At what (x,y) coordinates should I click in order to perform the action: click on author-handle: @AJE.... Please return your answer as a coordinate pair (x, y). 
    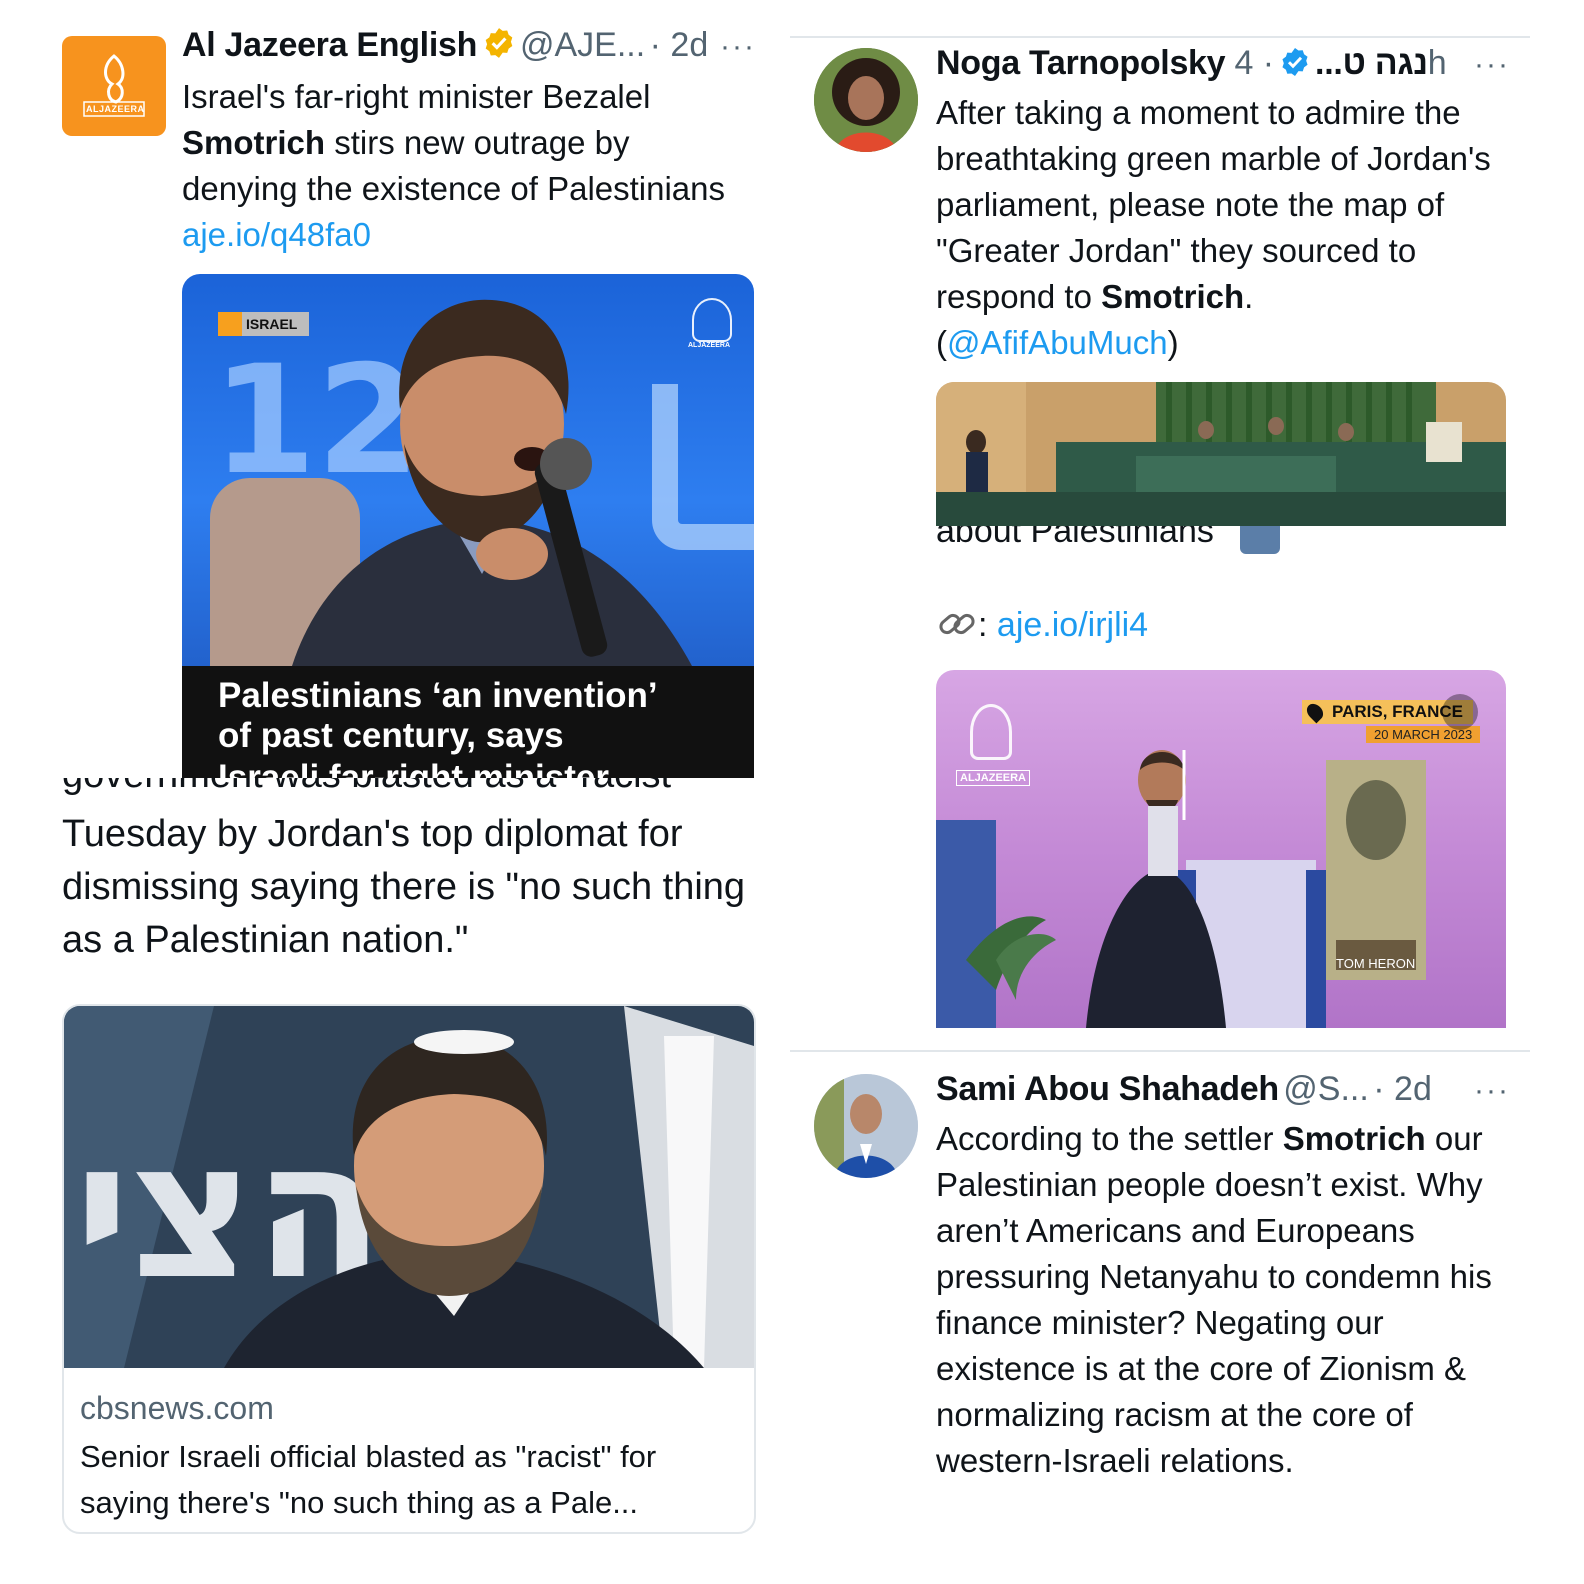
    Looking at the image, I should click on (582, 45).